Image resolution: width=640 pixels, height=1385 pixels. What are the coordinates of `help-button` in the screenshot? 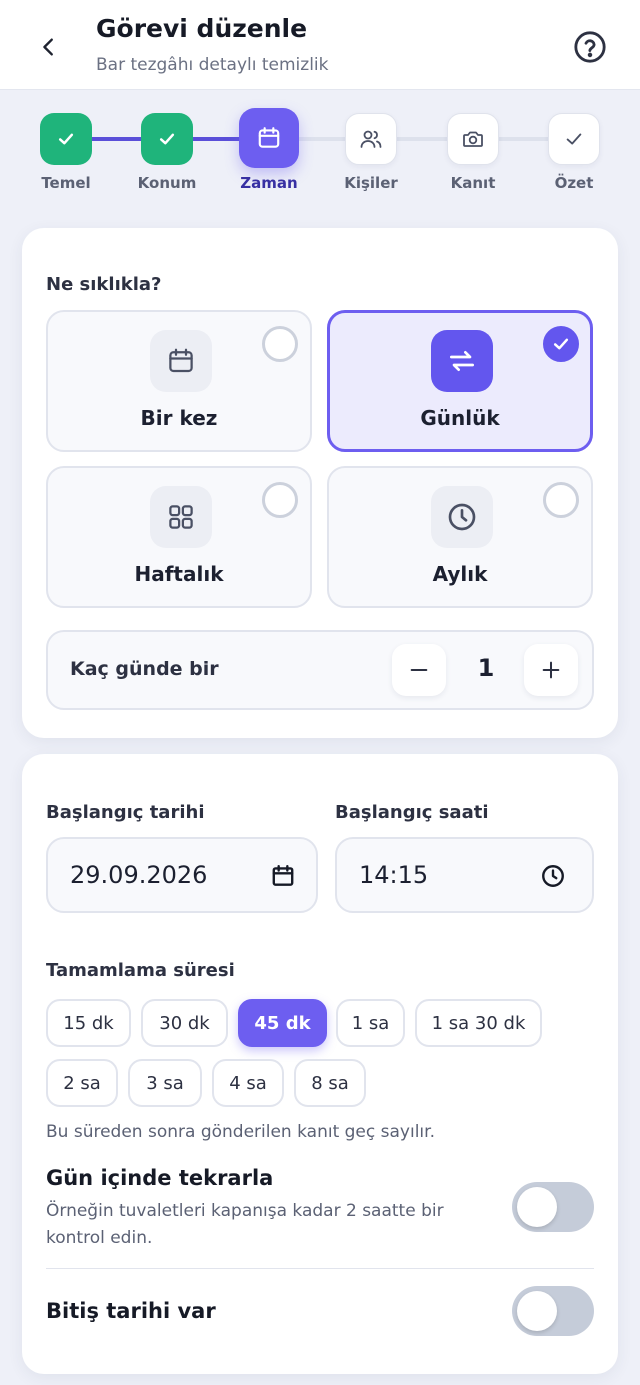 It's located at (590, 47).